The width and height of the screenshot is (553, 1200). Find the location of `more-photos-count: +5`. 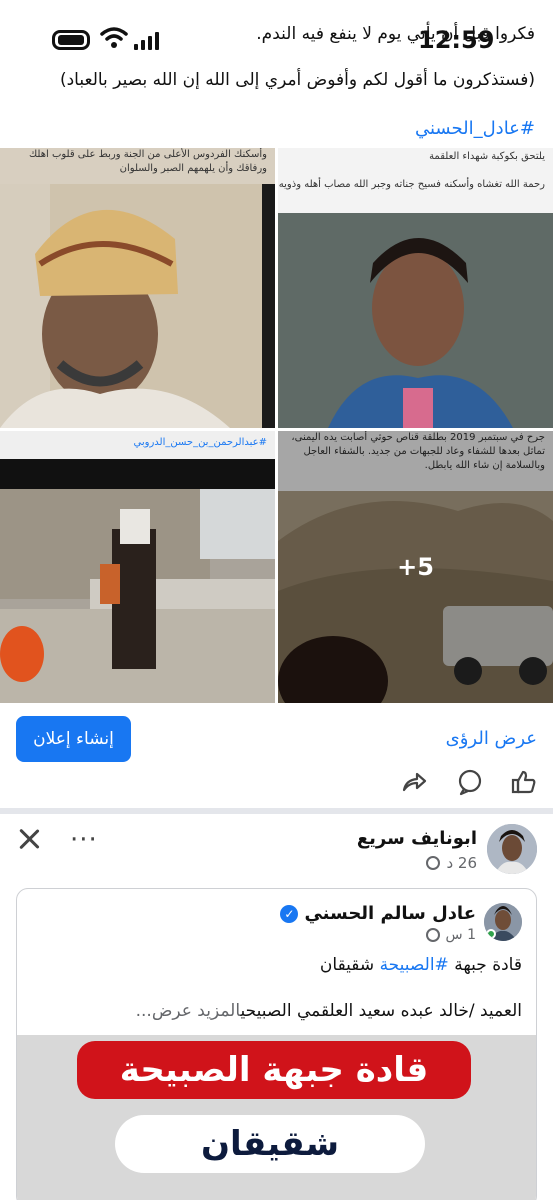

more-photos-count: +5 is located at coordinates (415, 567).